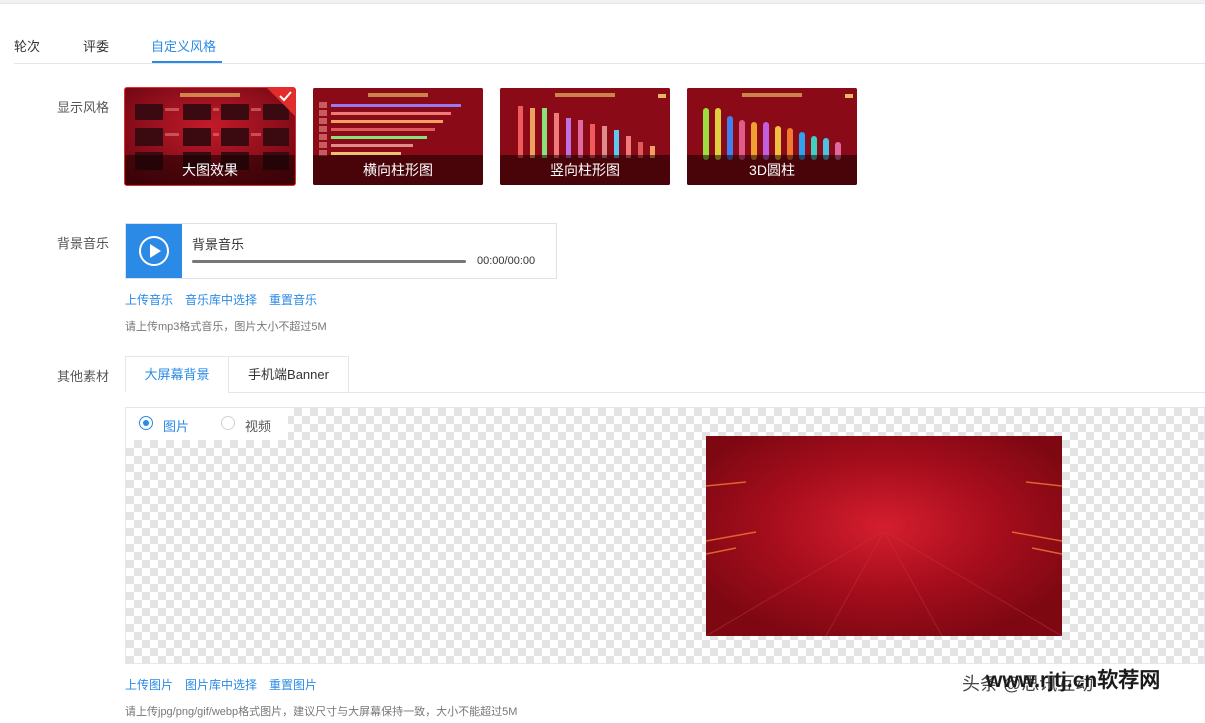 The width and height of the screenshot is (1205, 723). Describe the element at coordinates (83, 376) in the screenshot. I see `other-materials-label: 其他素材` at that location.